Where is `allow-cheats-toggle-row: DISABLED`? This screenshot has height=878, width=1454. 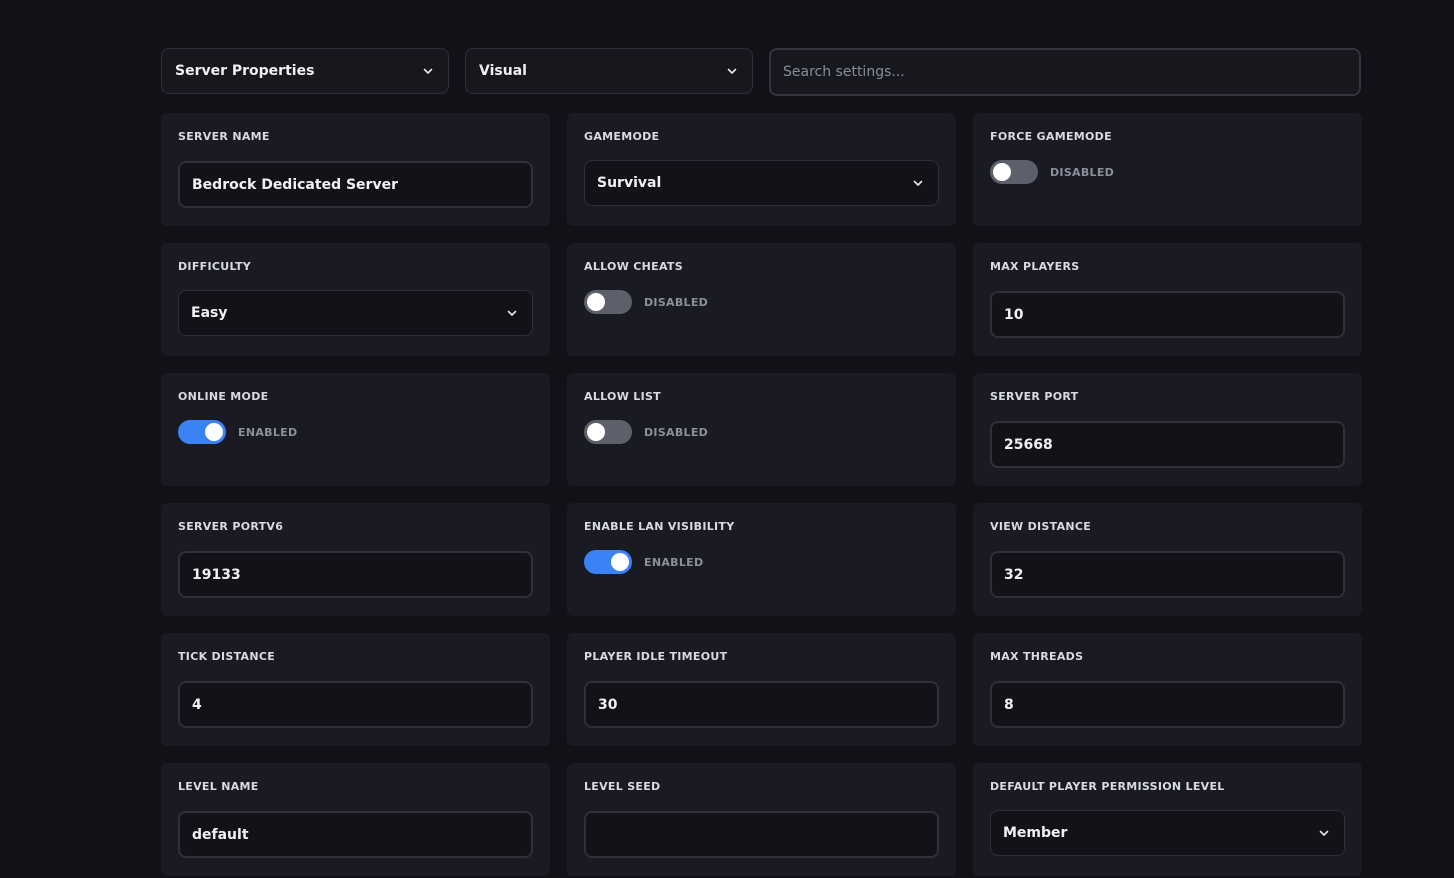 allow-cheats-toggle-row: DISABLED is located at coordinates (761, 302).